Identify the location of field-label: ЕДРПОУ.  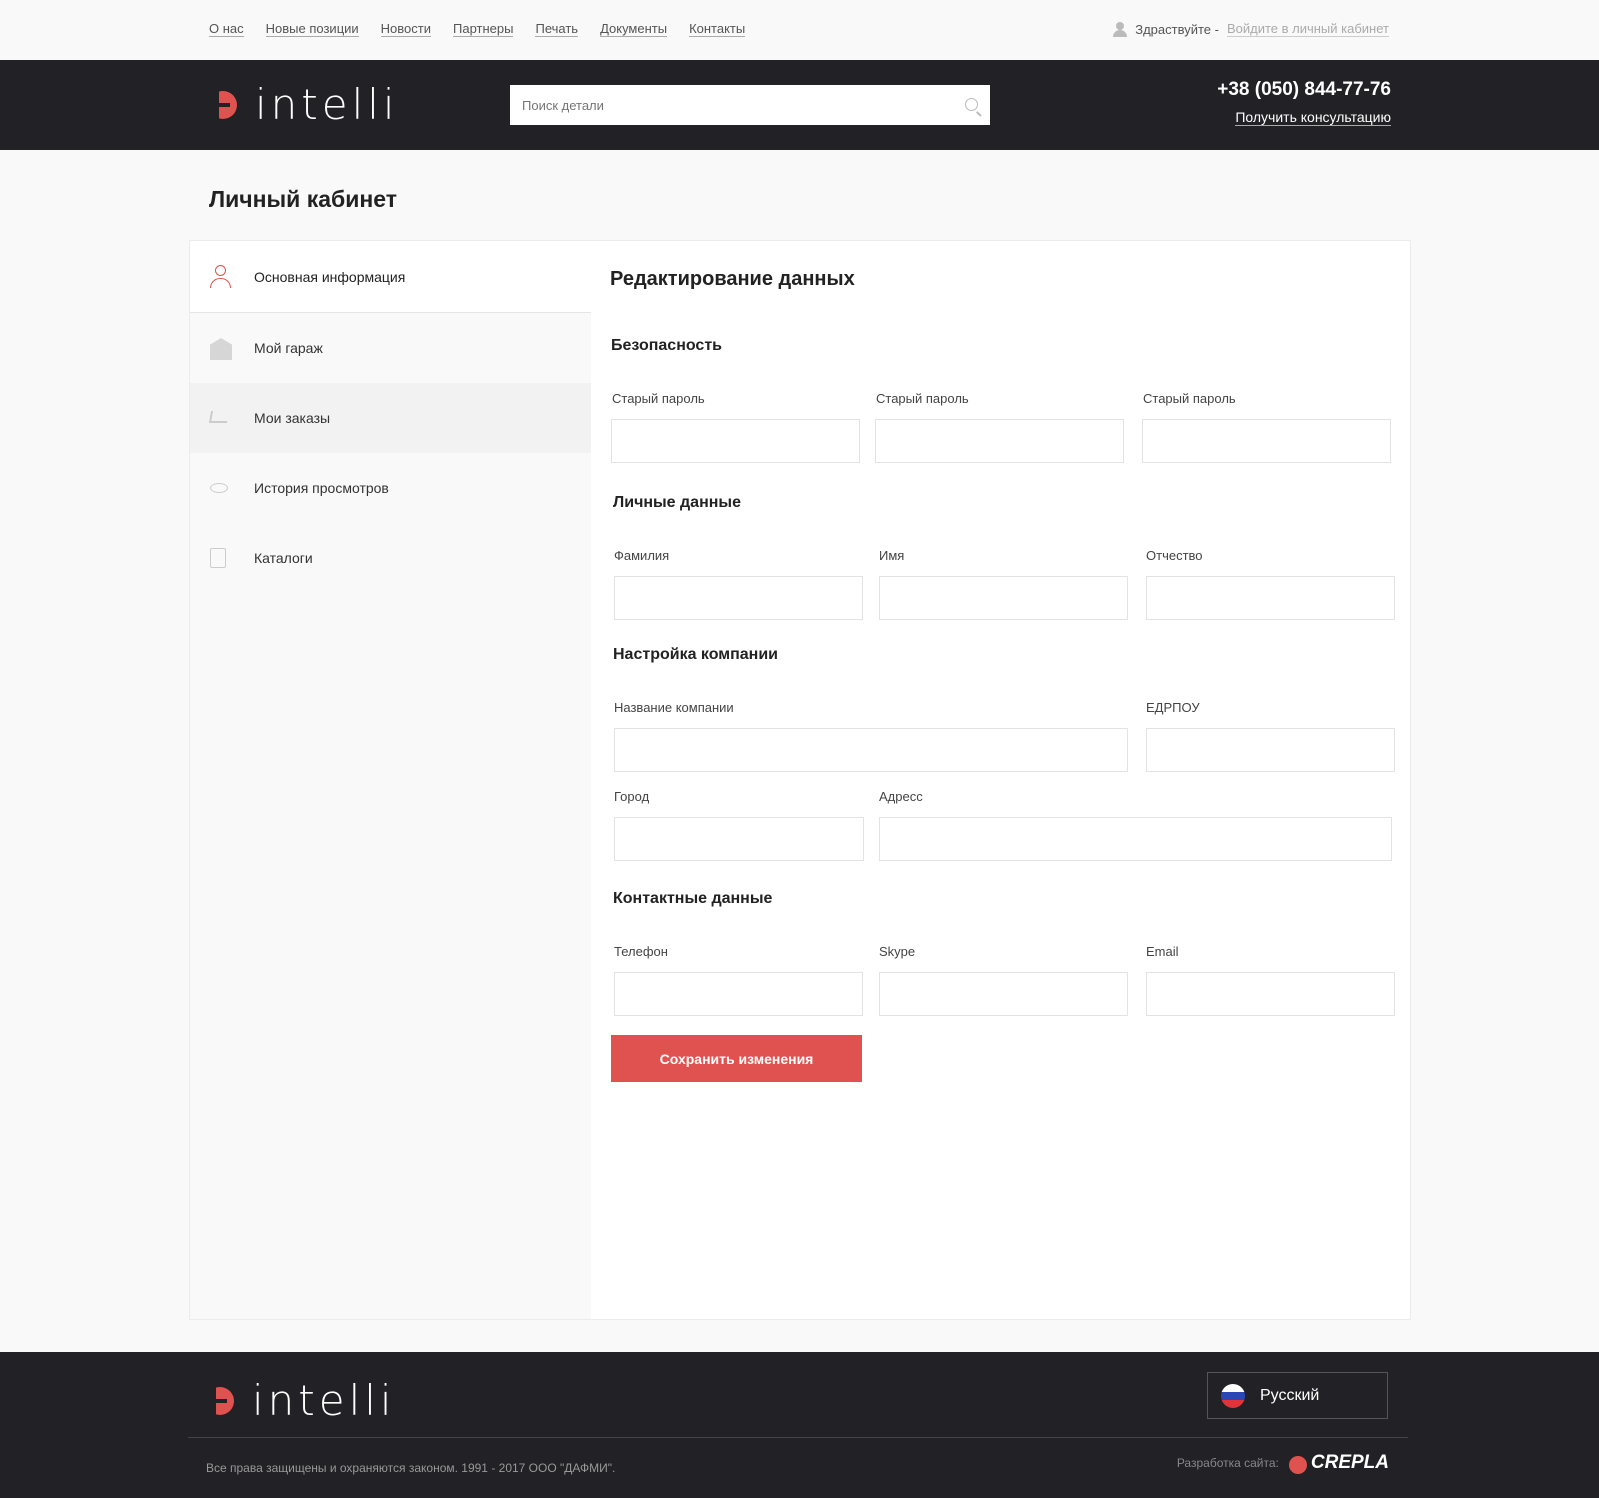
(1173, 707).